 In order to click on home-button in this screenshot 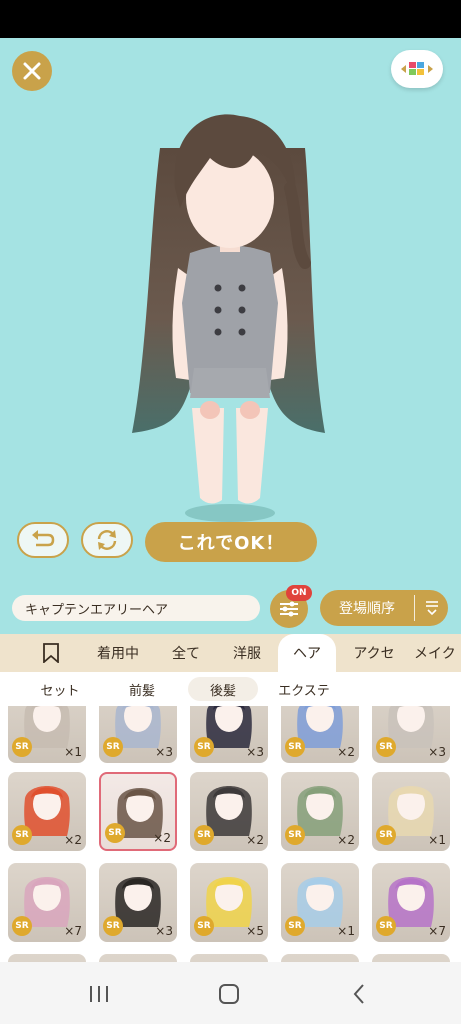, I will do `click(229, 994)`.